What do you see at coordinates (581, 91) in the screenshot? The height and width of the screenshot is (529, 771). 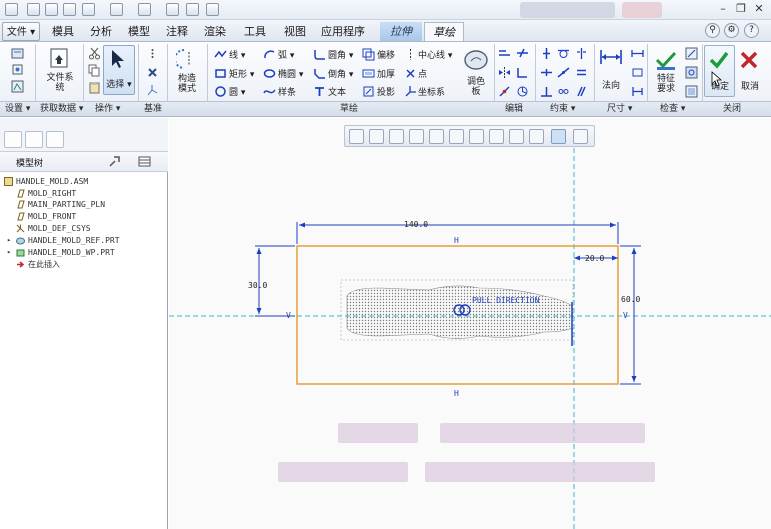 I see `parallel-icon` at bounding box center [581, 91].